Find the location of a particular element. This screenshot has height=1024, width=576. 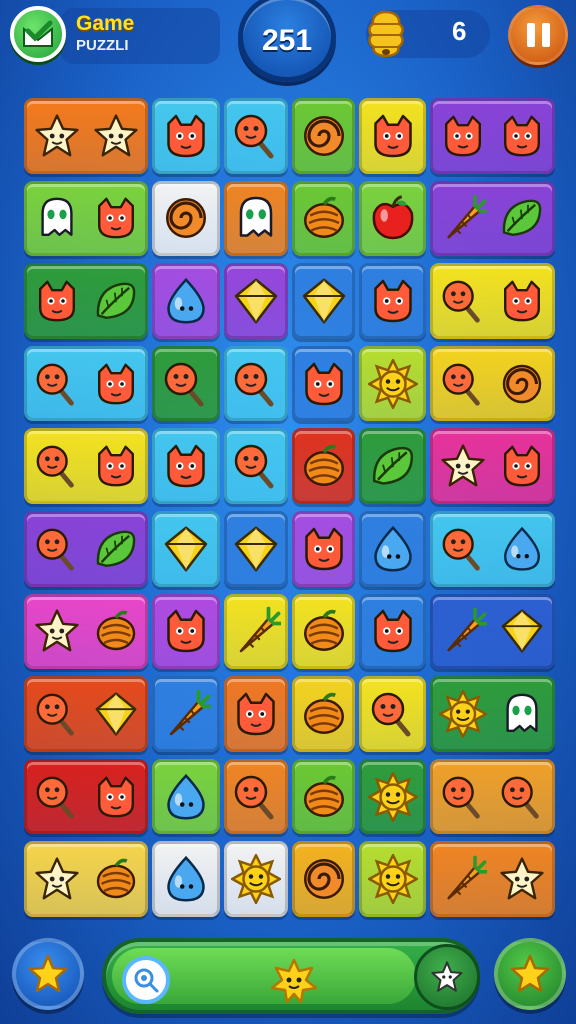

progress-end-marker is located at coordinates (447, 977).